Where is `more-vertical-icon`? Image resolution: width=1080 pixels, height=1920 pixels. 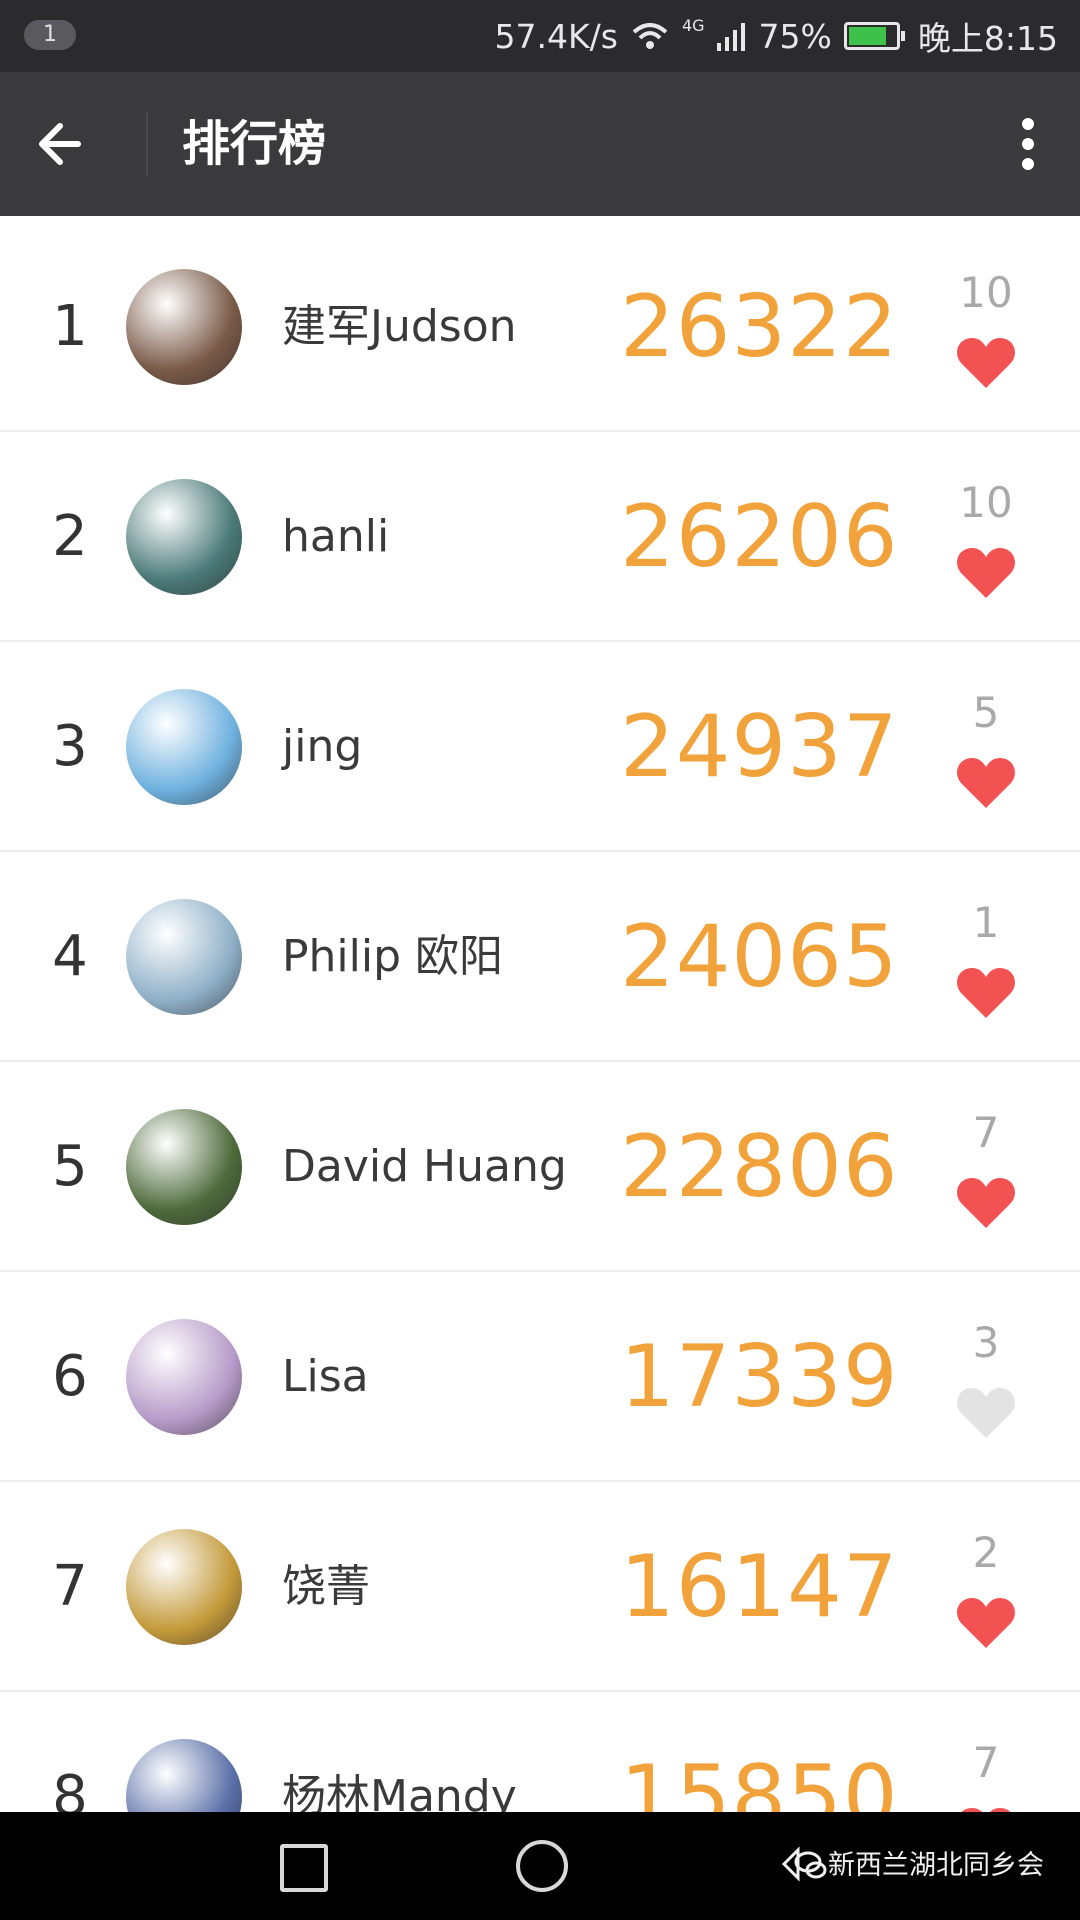
more-vertical-icon is located at coordinates (1028, 144).